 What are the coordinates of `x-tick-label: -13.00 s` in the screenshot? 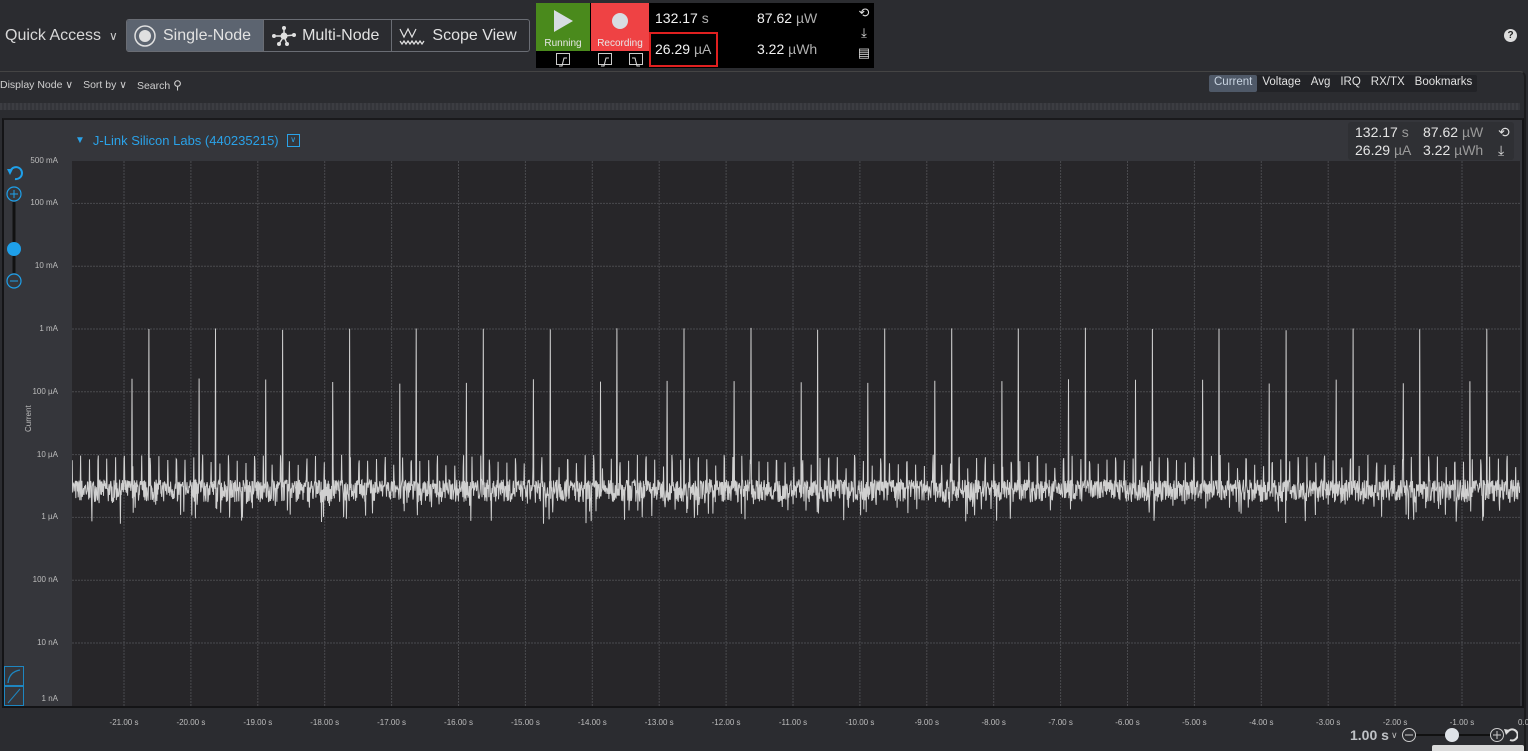 It's located at (659, 722).